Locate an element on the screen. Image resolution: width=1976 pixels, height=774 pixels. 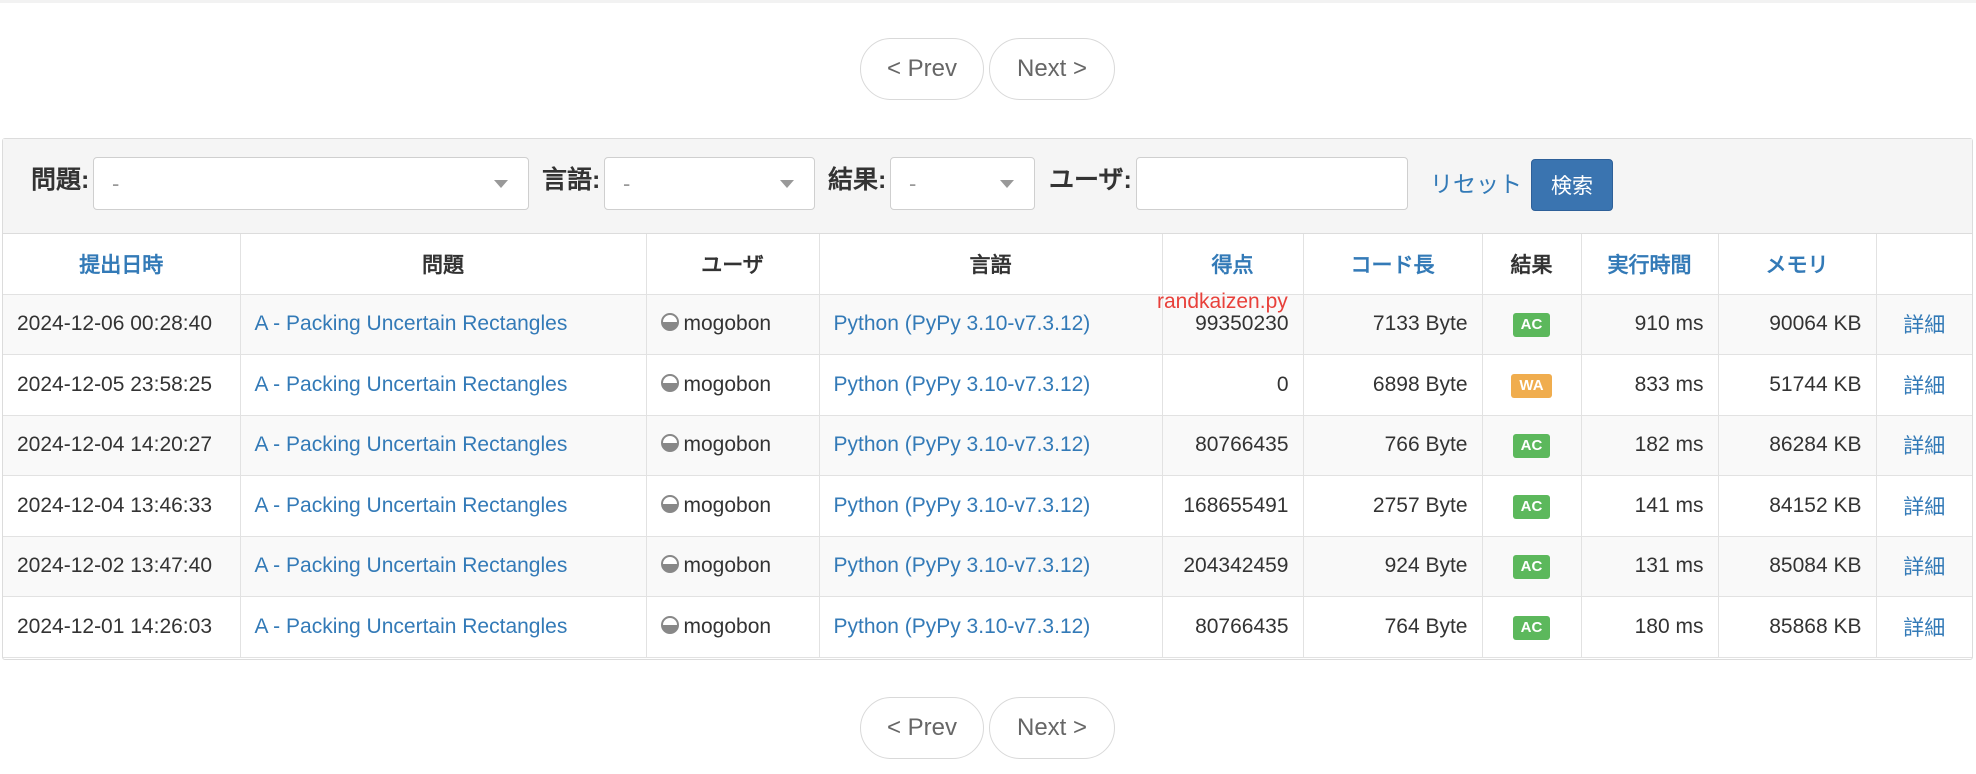
submitted-time: 2024-12-06 00:28:40 is located at coordinates (121, 324).